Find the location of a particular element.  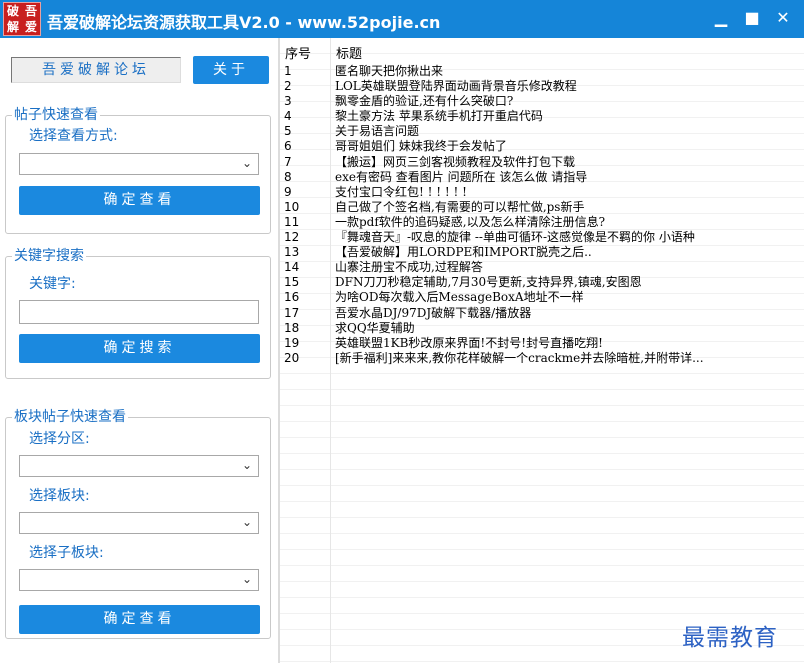

column-header-title: 标题 is located at coordinates (349, 52).